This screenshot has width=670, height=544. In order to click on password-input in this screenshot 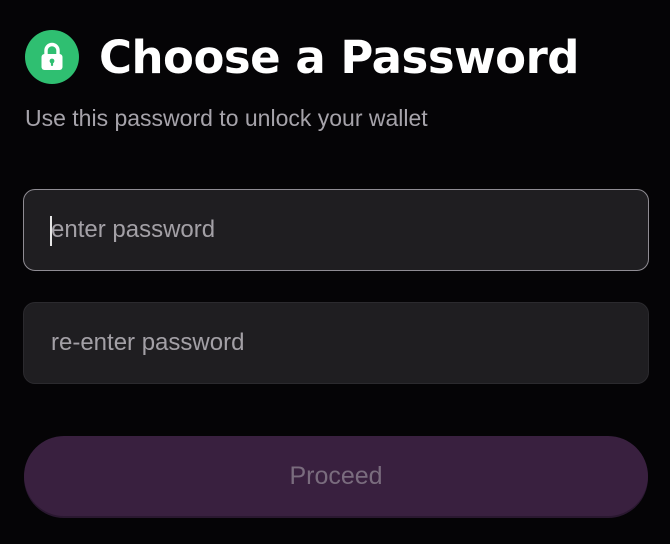, I will do `click(336, 230)`.